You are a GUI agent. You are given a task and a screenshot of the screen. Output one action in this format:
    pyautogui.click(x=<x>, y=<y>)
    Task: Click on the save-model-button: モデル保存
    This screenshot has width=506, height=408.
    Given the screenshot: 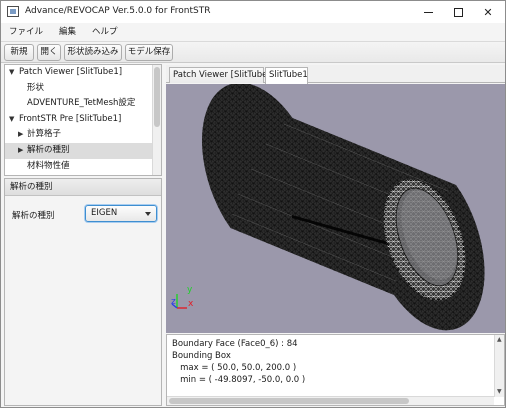 What is the action you would take?
    pyautogui.click(x=149, y=52)
    